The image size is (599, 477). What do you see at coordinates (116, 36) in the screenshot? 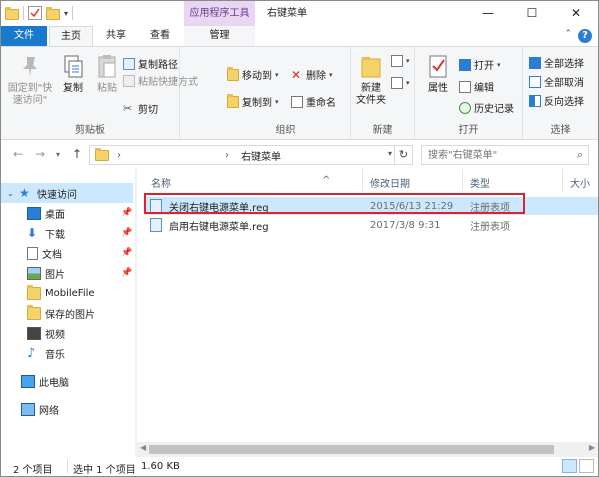
I see `tab-share: 共享` at bounding box center [116, 36].